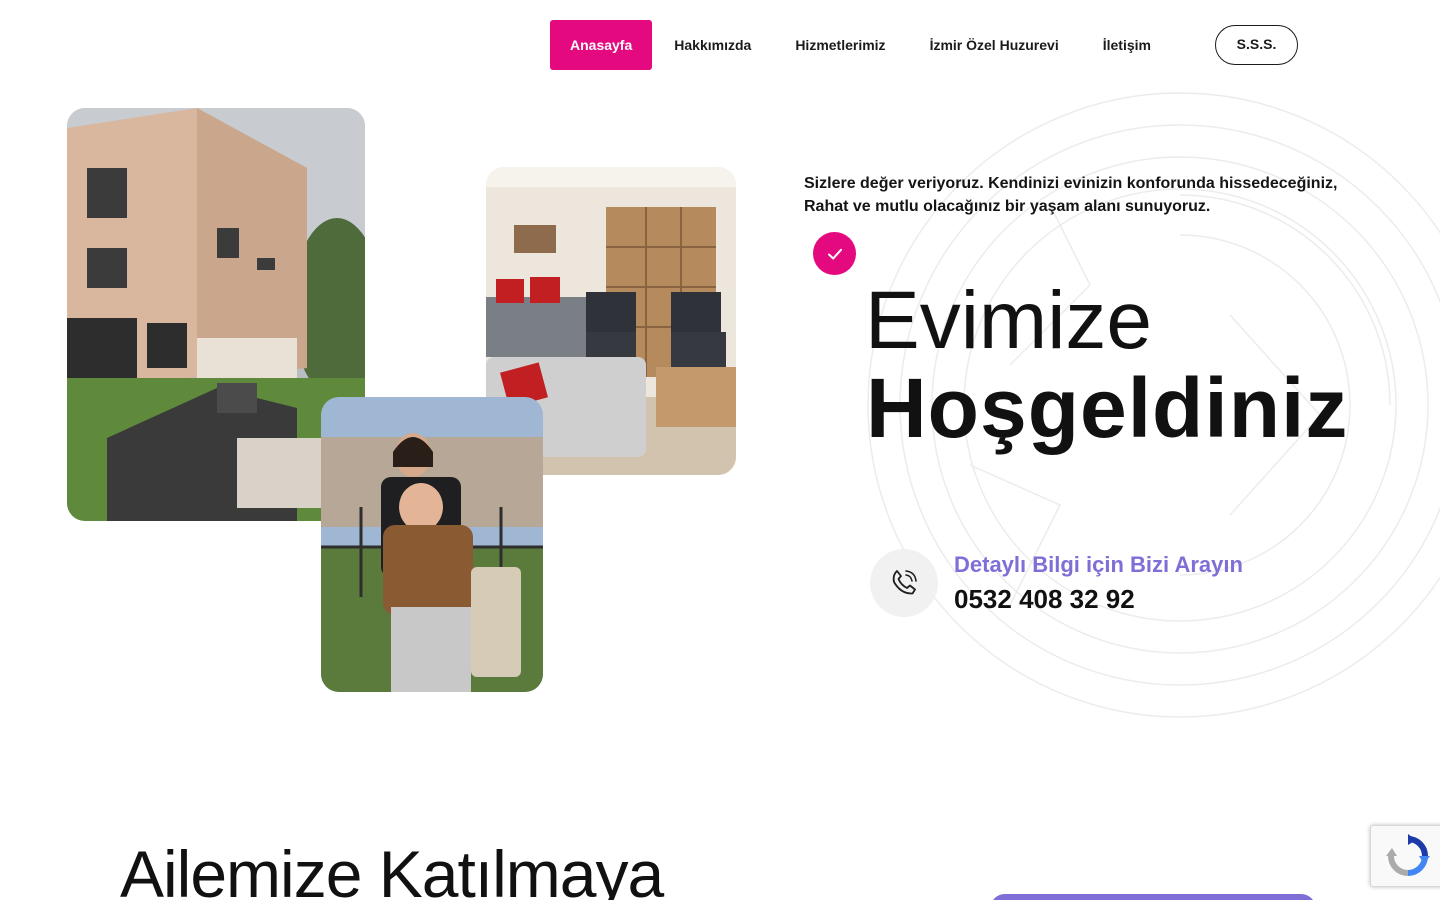  Describe the element at coordinates (432, 544) in the screenshot. I see `caregiver-resident-photo` at that location.